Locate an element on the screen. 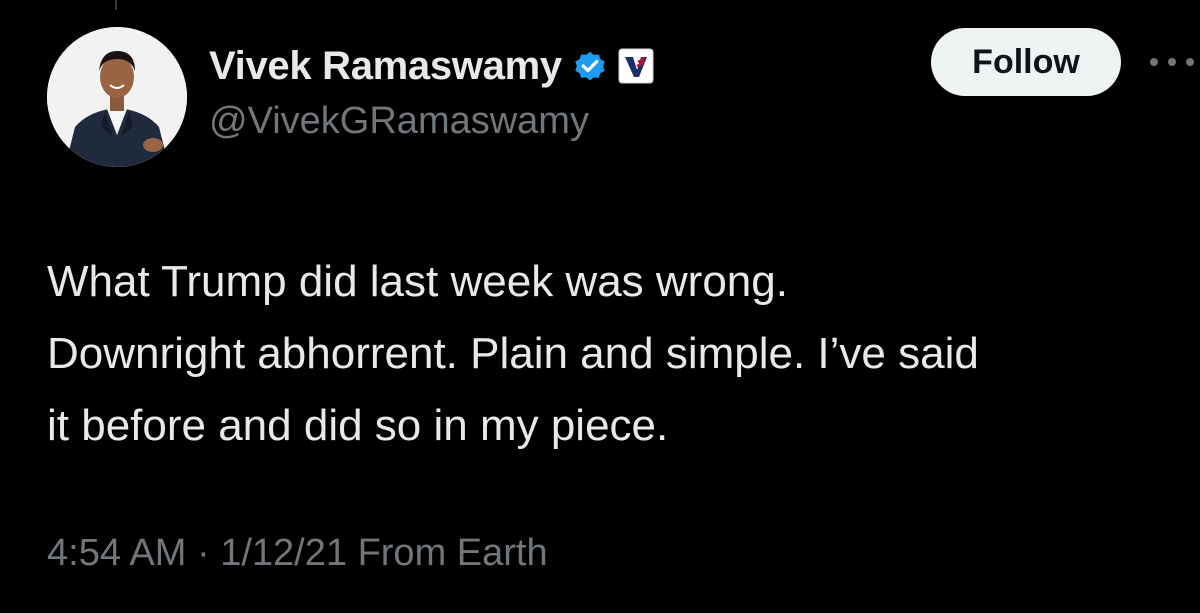  thread-connector-line is located at coordinates (116, 5).